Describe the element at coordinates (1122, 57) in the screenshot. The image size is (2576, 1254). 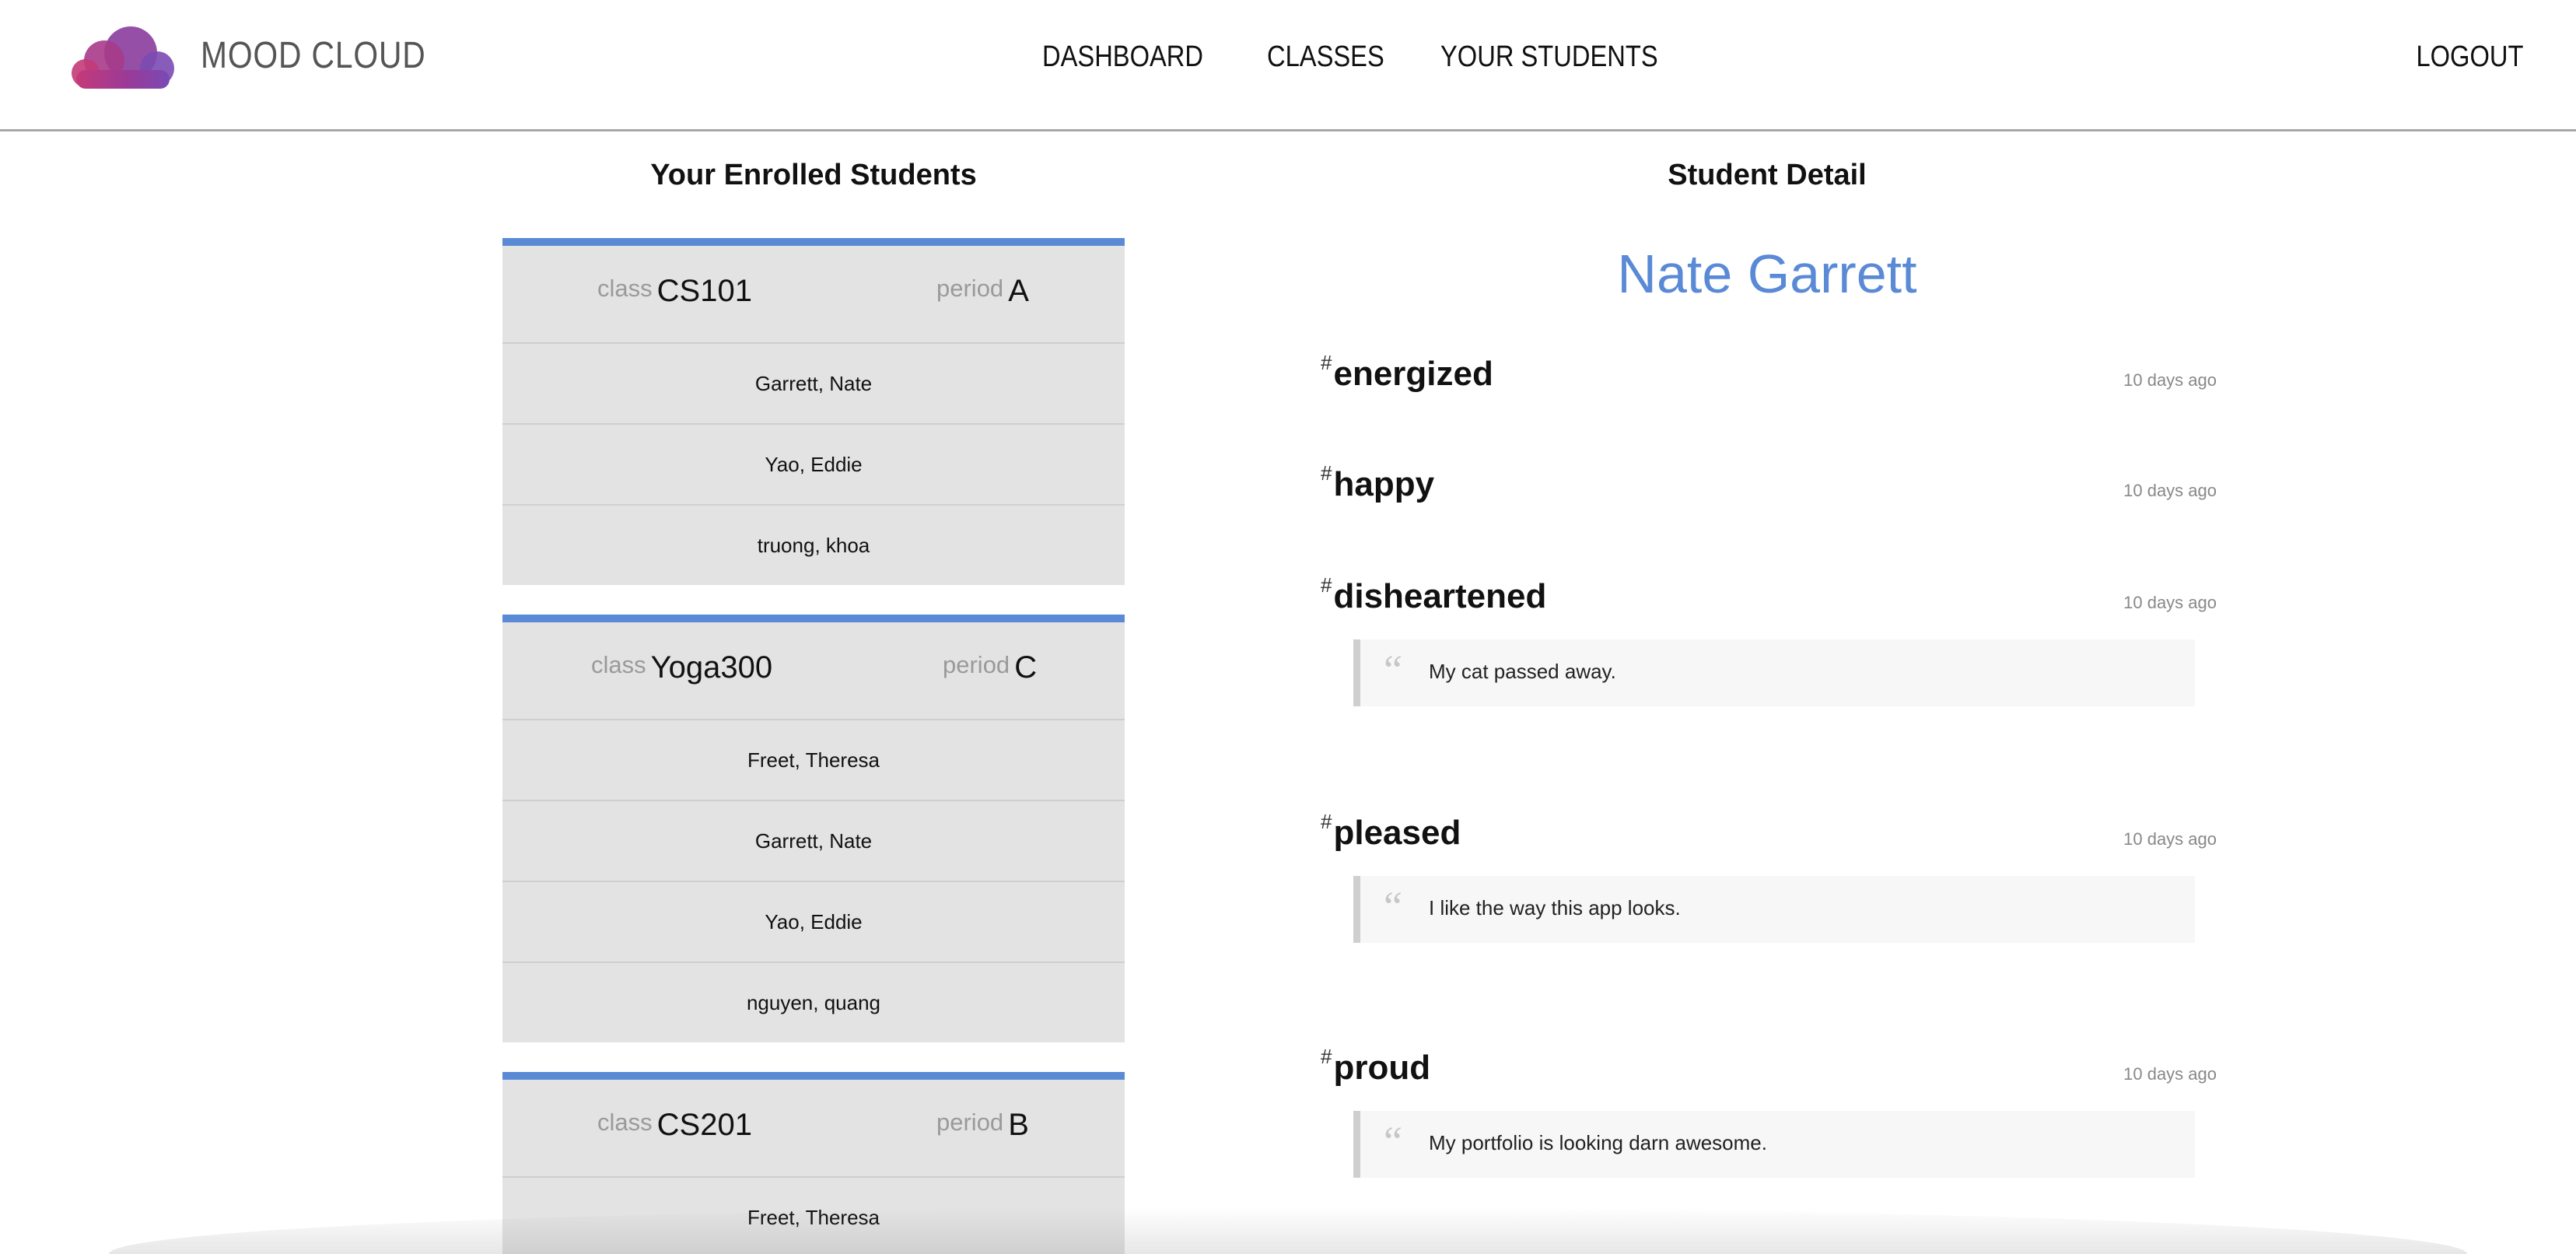
I see `nav-dashboard: DASHBOARD` at that location.